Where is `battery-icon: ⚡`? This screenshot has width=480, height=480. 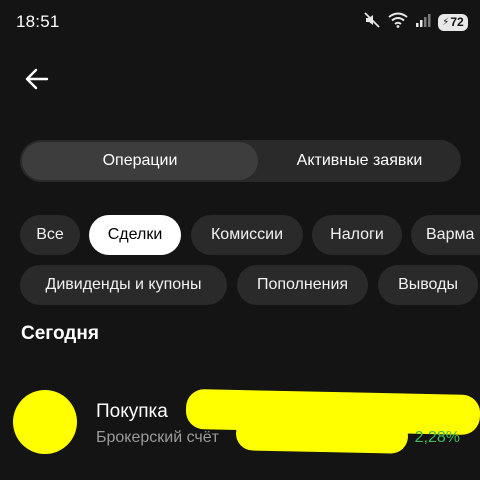
battery-icon: ⚡ is located at coordinates (446, 22).